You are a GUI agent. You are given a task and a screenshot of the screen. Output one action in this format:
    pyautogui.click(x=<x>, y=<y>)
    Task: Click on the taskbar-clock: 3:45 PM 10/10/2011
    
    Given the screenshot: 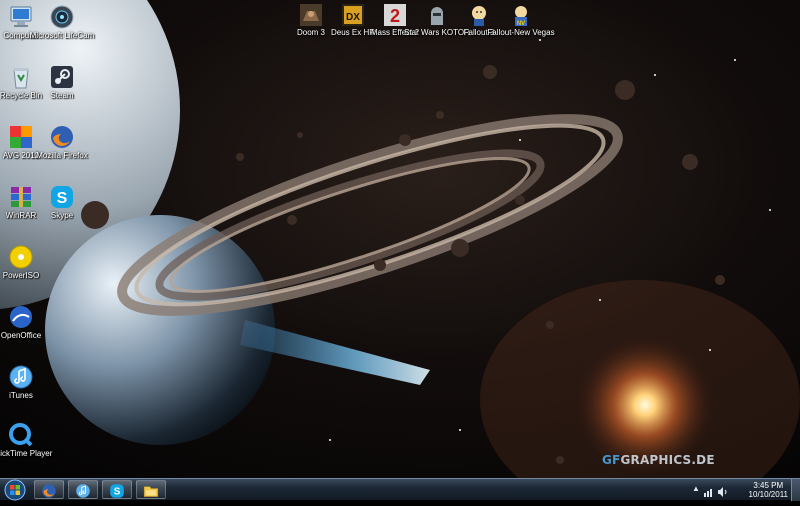 What is the action you would take?
    pyautogui.click(x=768, y=490)
    